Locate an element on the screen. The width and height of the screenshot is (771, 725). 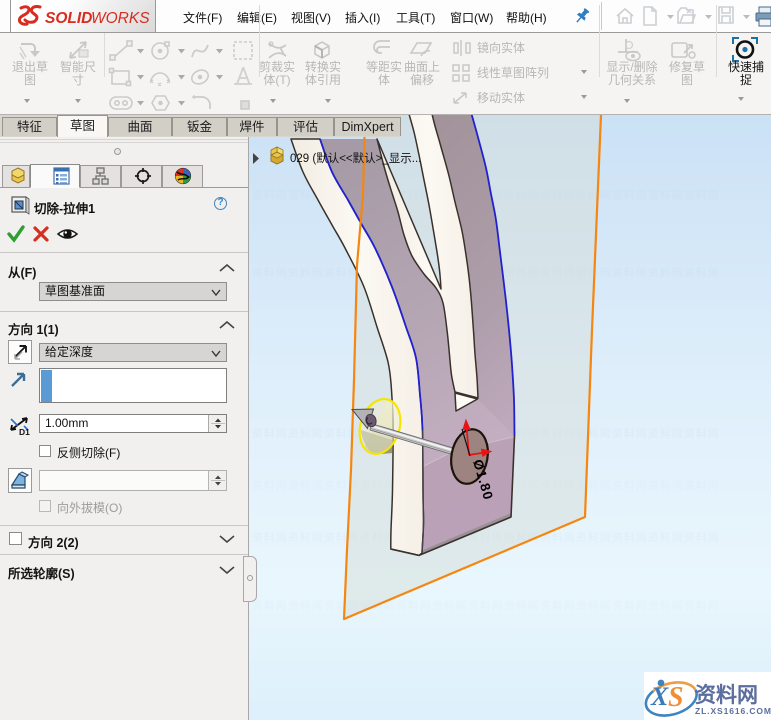
svg-text: ZL.XS1616.COM is located at coordinates (733, 711).